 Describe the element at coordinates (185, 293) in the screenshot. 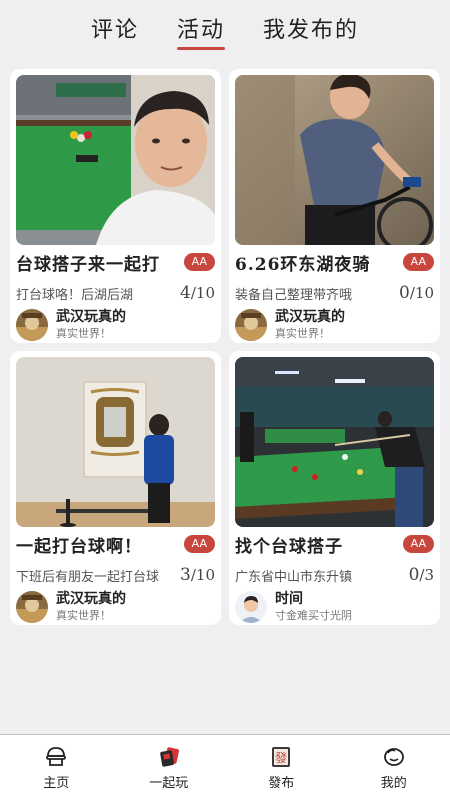

I see `count-current: 4` at that location.